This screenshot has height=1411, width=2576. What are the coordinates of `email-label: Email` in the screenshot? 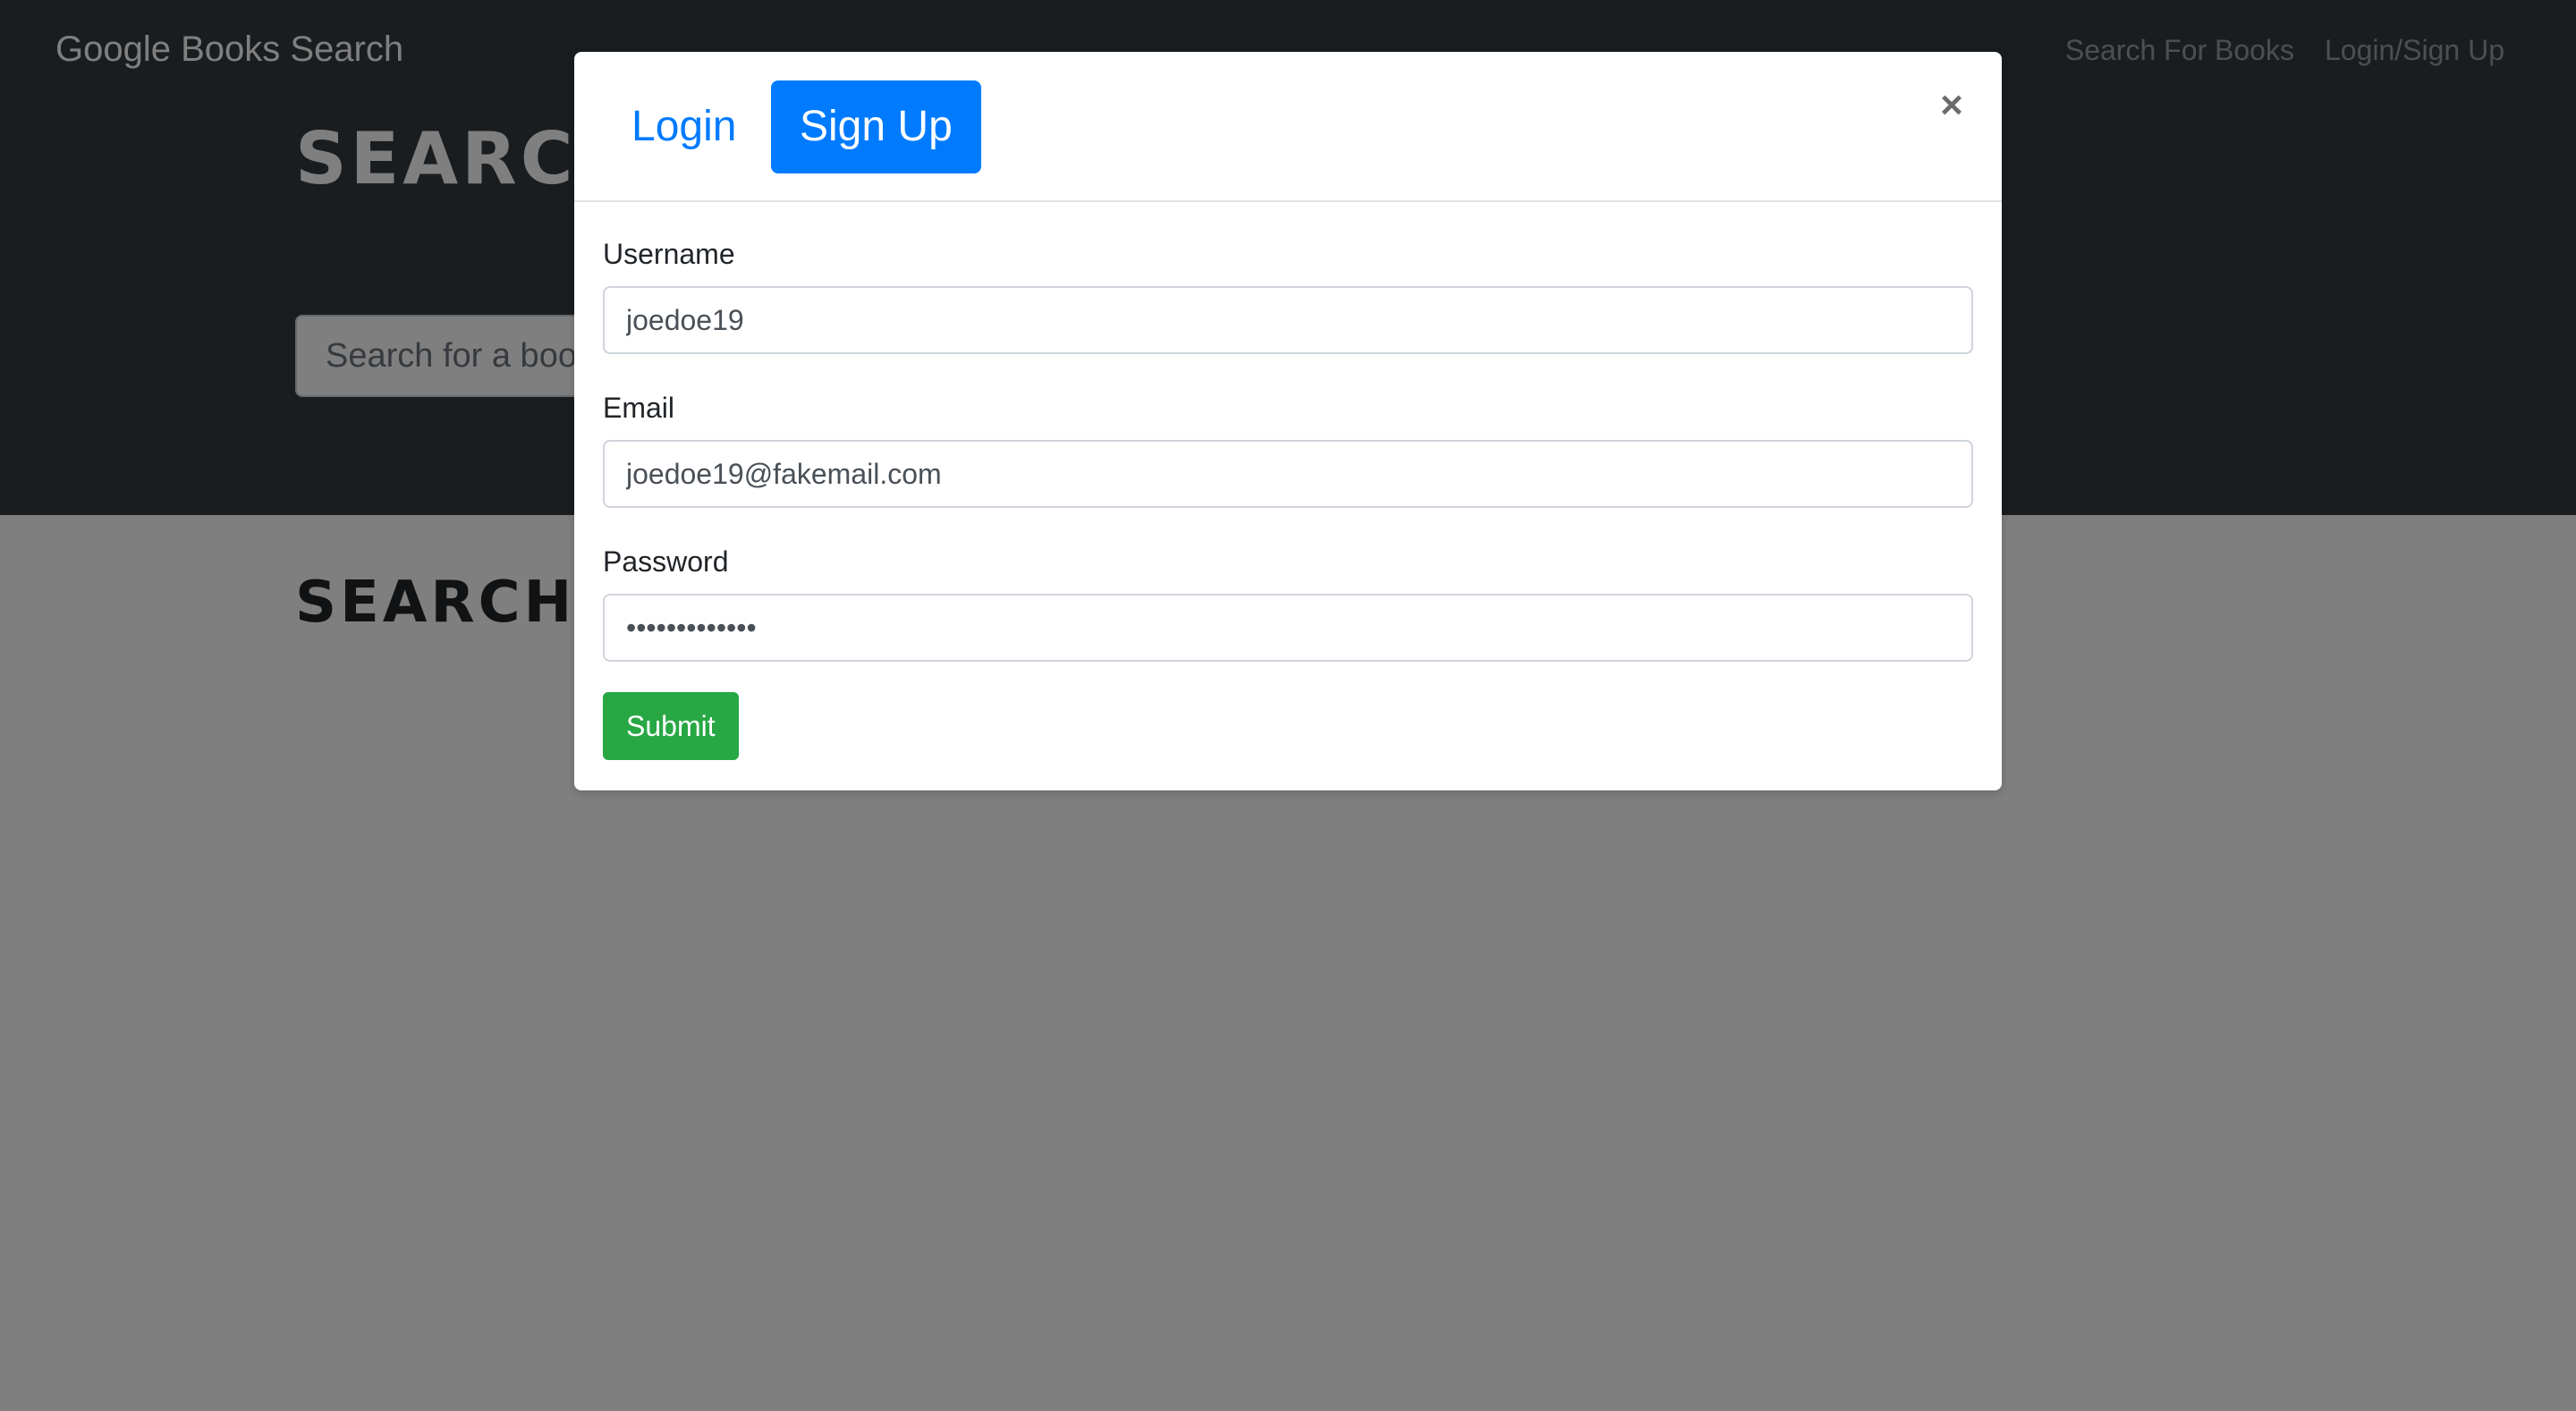 It's located at (639, 408).